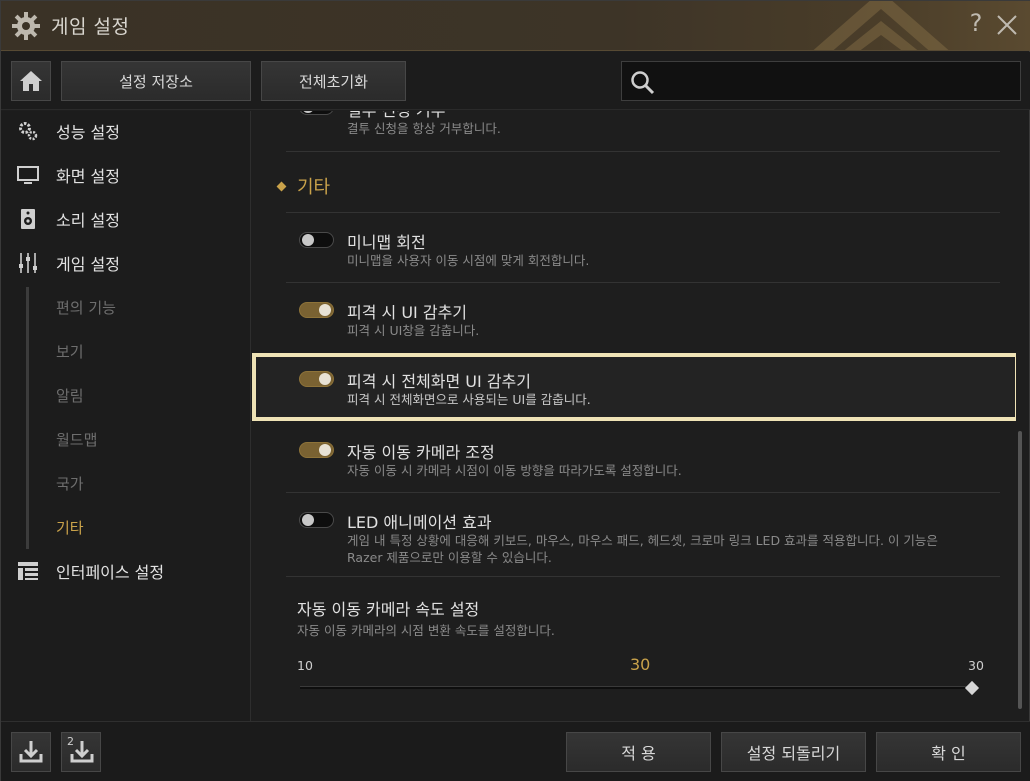  Describe the element at coordinates (28, 263) in the screenshot. I see `sliders-icon` at that location.